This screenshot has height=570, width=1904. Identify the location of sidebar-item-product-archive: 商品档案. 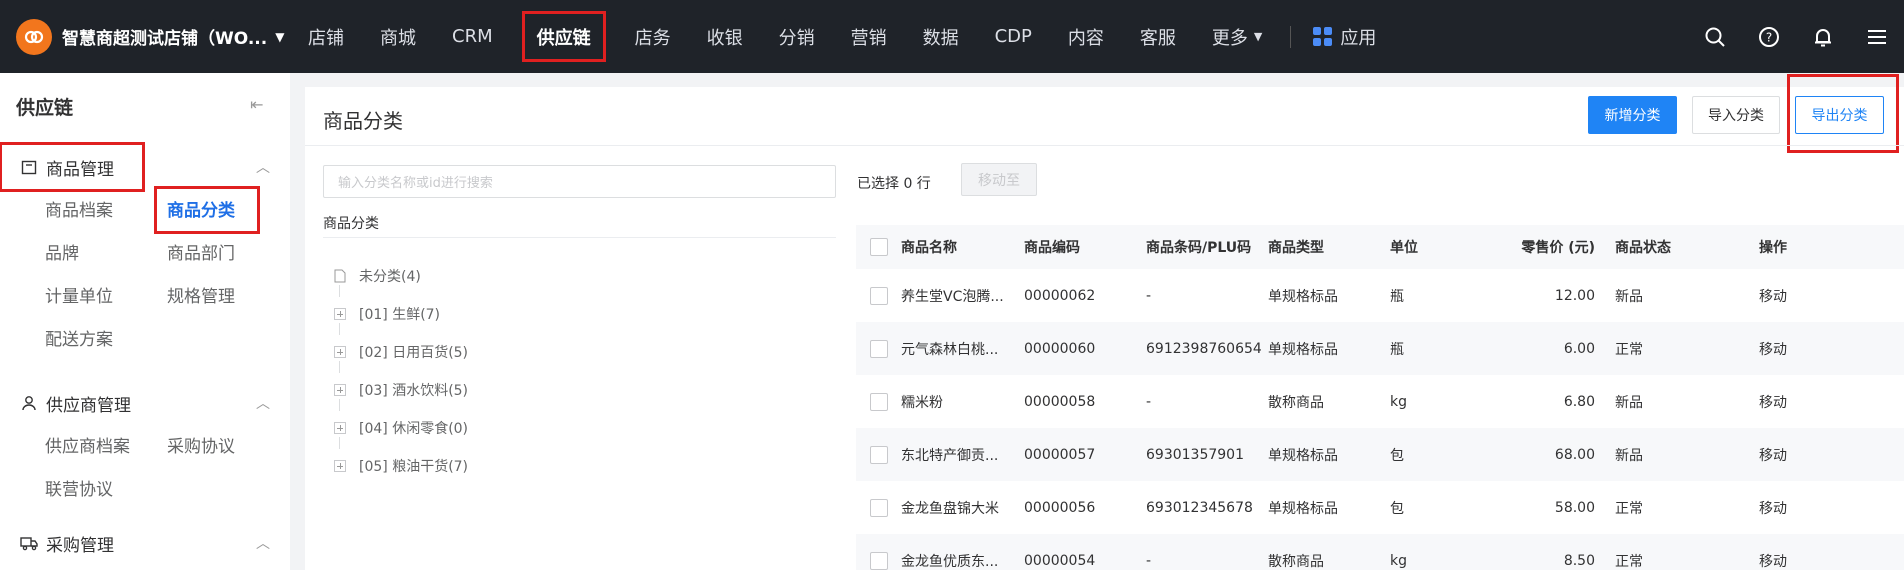
(106, 208).